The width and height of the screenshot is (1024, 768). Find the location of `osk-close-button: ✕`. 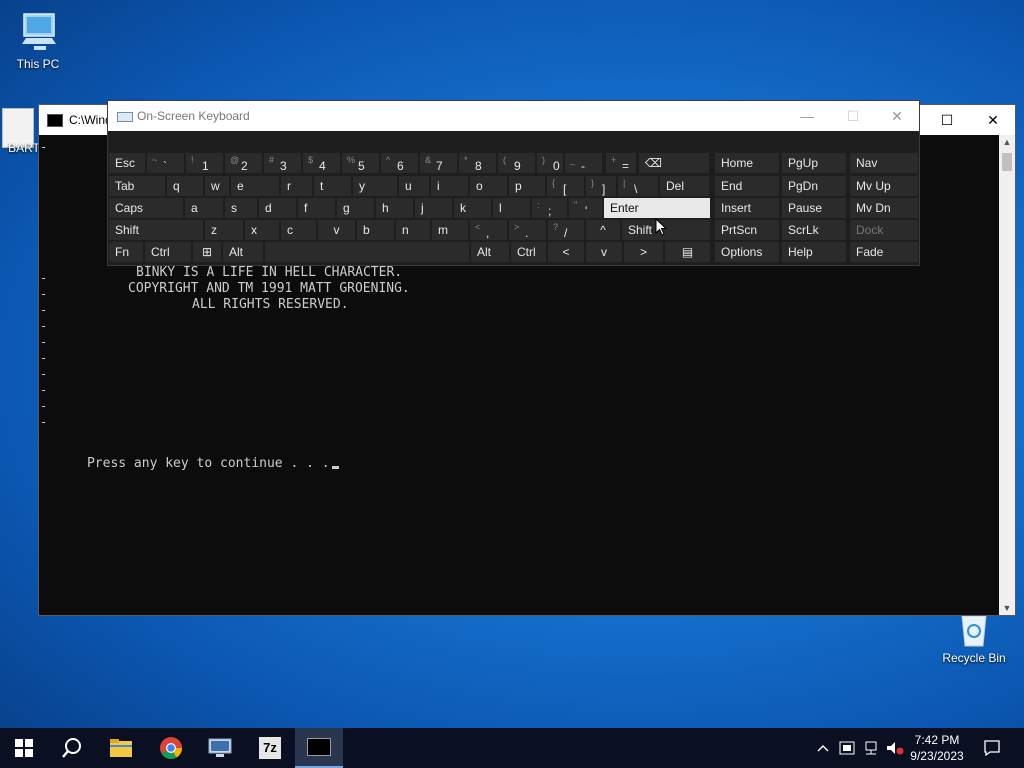

osk-close-button: ✕ is located at coordinates (897, 116).